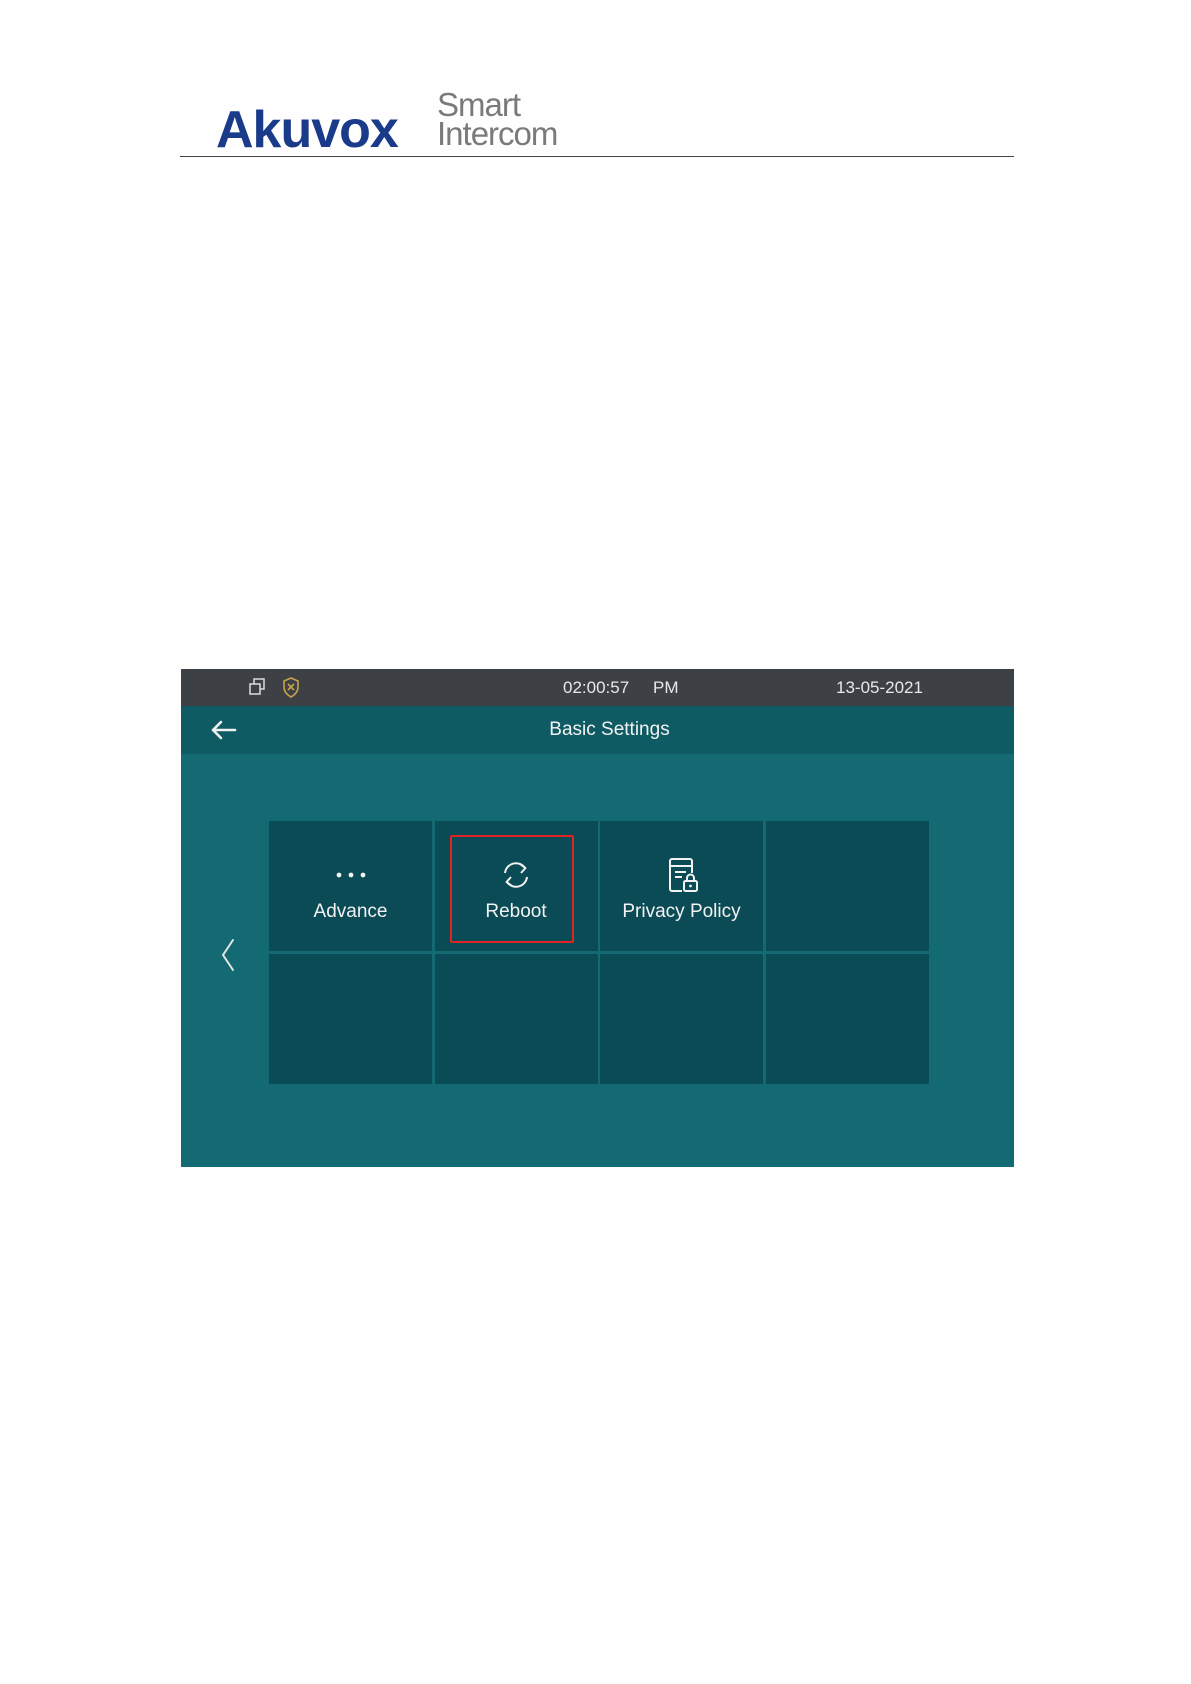 Image resolution: width=1191 pixels, height=1684 pixels. Describe the element at coordinates (497, 133) in the screenshot. I see `logo-tagline-line2: Intercom` at that location.